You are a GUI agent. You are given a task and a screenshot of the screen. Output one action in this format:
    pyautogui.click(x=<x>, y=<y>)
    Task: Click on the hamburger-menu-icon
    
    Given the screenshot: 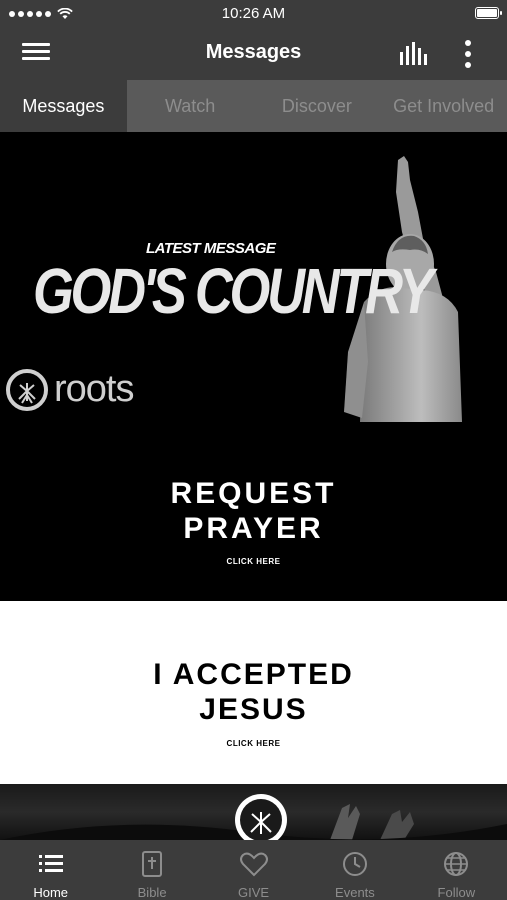 What is the action you would take?
    pyautogui.click(x=39, y=54)
    